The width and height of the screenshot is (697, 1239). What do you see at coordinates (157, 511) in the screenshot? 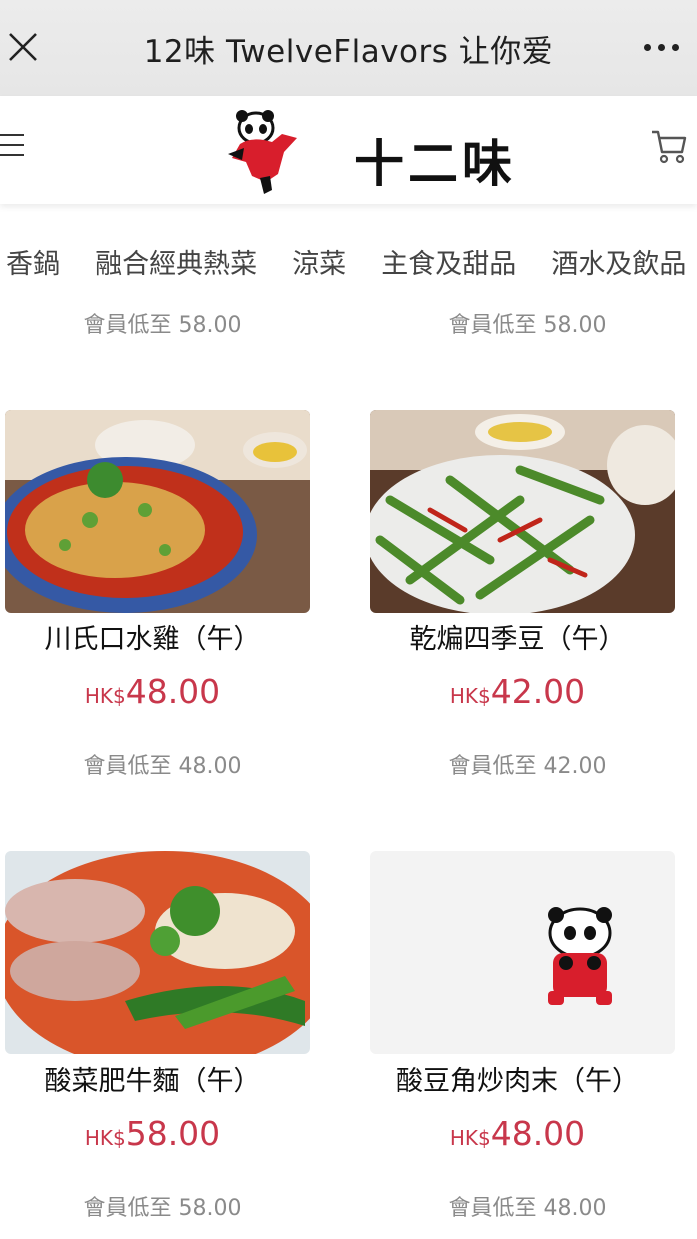
I see `product-image-chicken` at bounding box center [157, 511].